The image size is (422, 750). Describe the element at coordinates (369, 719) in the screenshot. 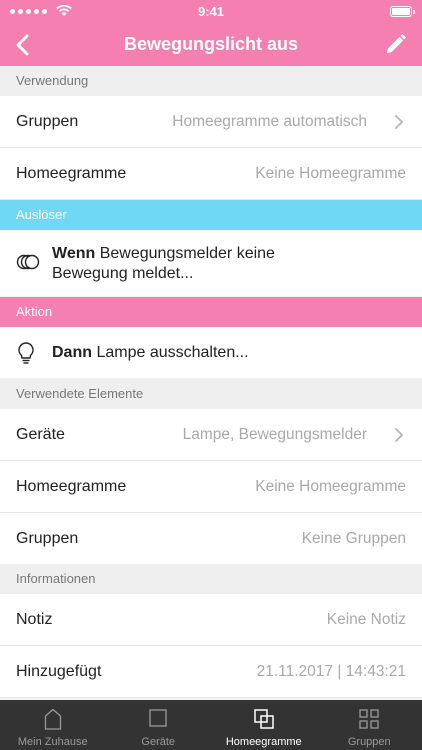

I see `grid-icon` at that location.